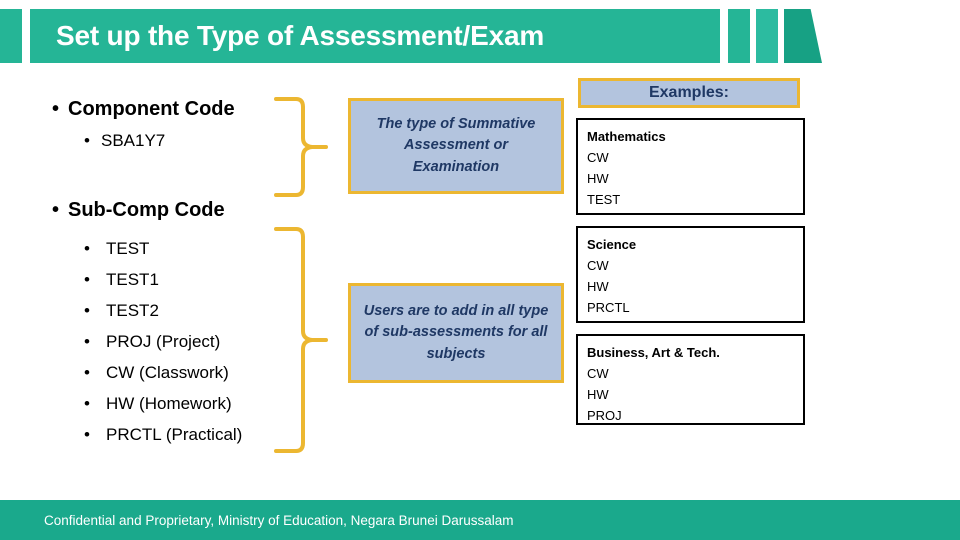 The image size is (960, 540). What do you see at coordinates (128, 248) in the screenshot?
I see `list-item-label: TEST` at bounding box center [128, 248].